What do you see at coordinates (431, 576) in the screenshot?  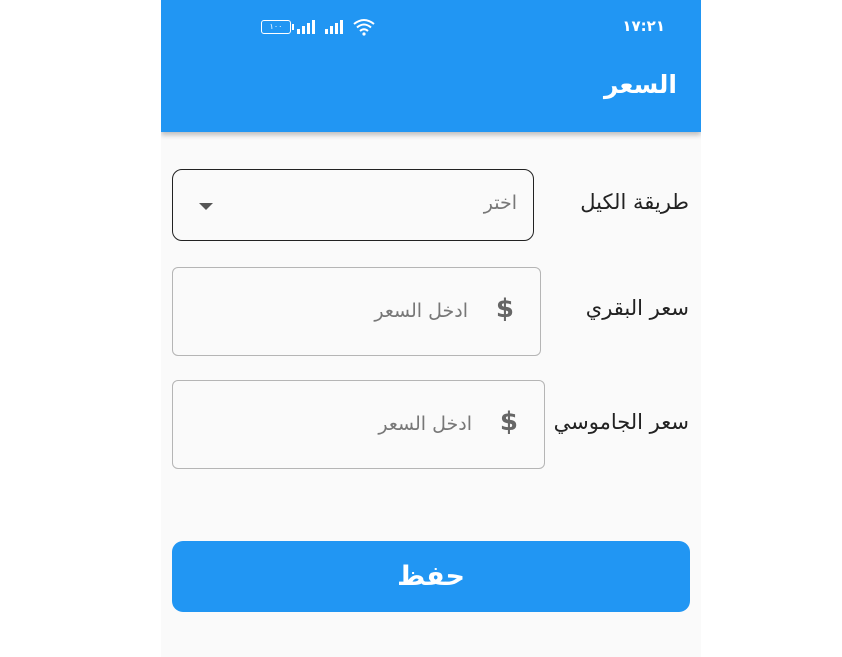 I see `save-button: حفظ` at bounding box center [431, 576].